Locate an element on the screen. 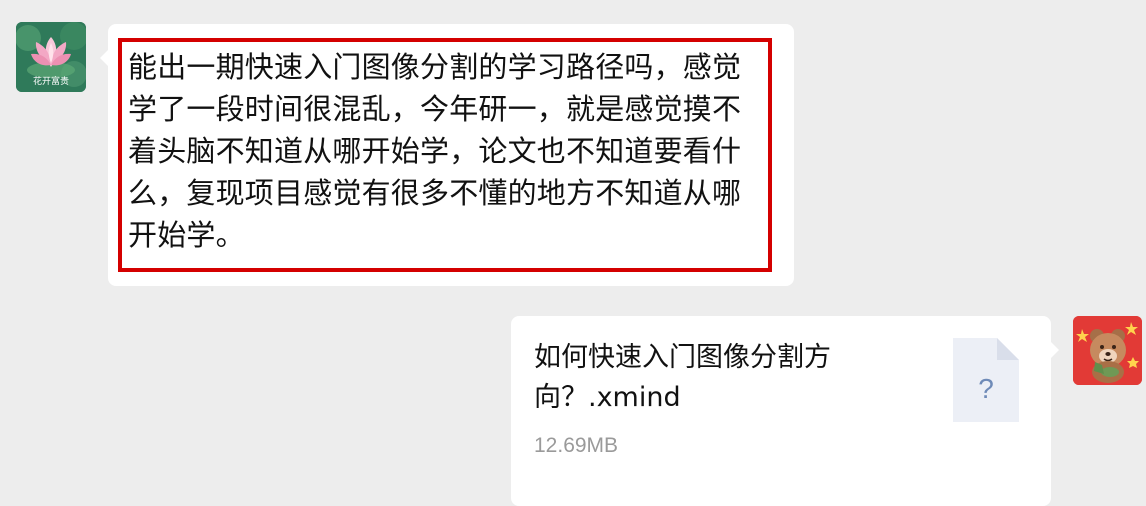 The width and height of the screenshot is (1146, 506). user-avatar is located at coordinates (1107, 350).